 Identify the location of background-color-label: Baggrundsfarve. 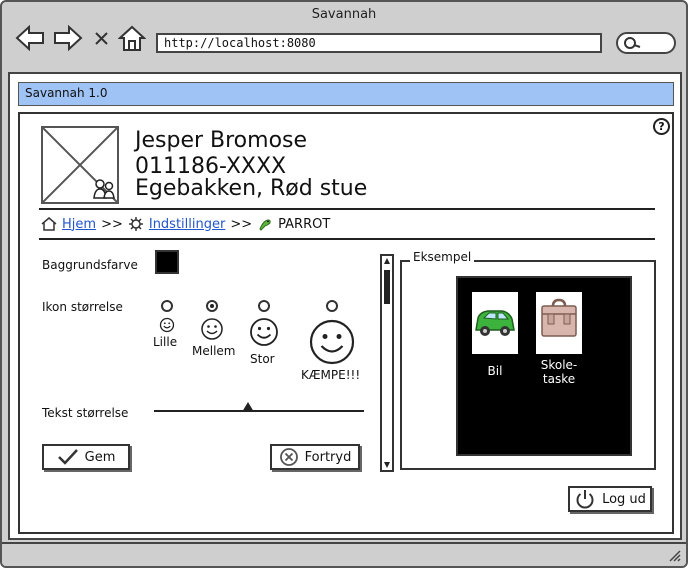
(90, 265).